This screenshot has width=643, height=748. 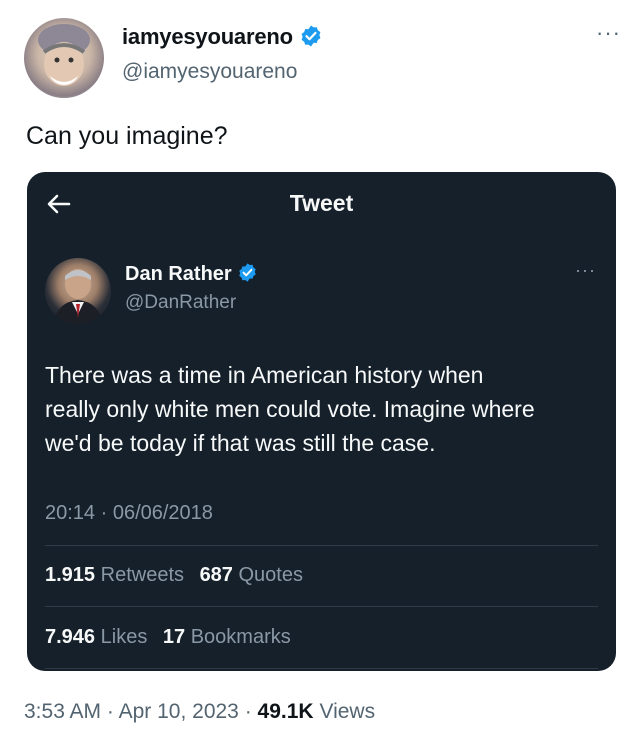 I want to click on post-date: Apr 10, 2023, so click(x=179, y=711).